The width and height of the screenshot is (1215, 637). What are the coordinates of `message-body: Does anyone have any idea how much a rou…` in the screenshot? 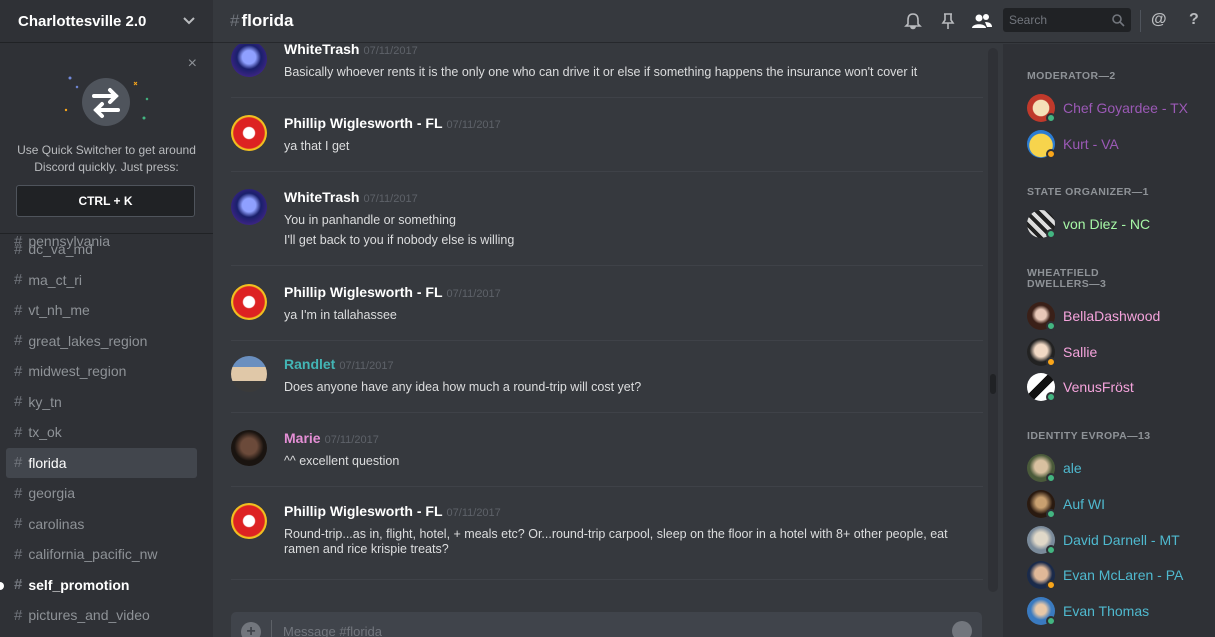 It's located at (624, 387).